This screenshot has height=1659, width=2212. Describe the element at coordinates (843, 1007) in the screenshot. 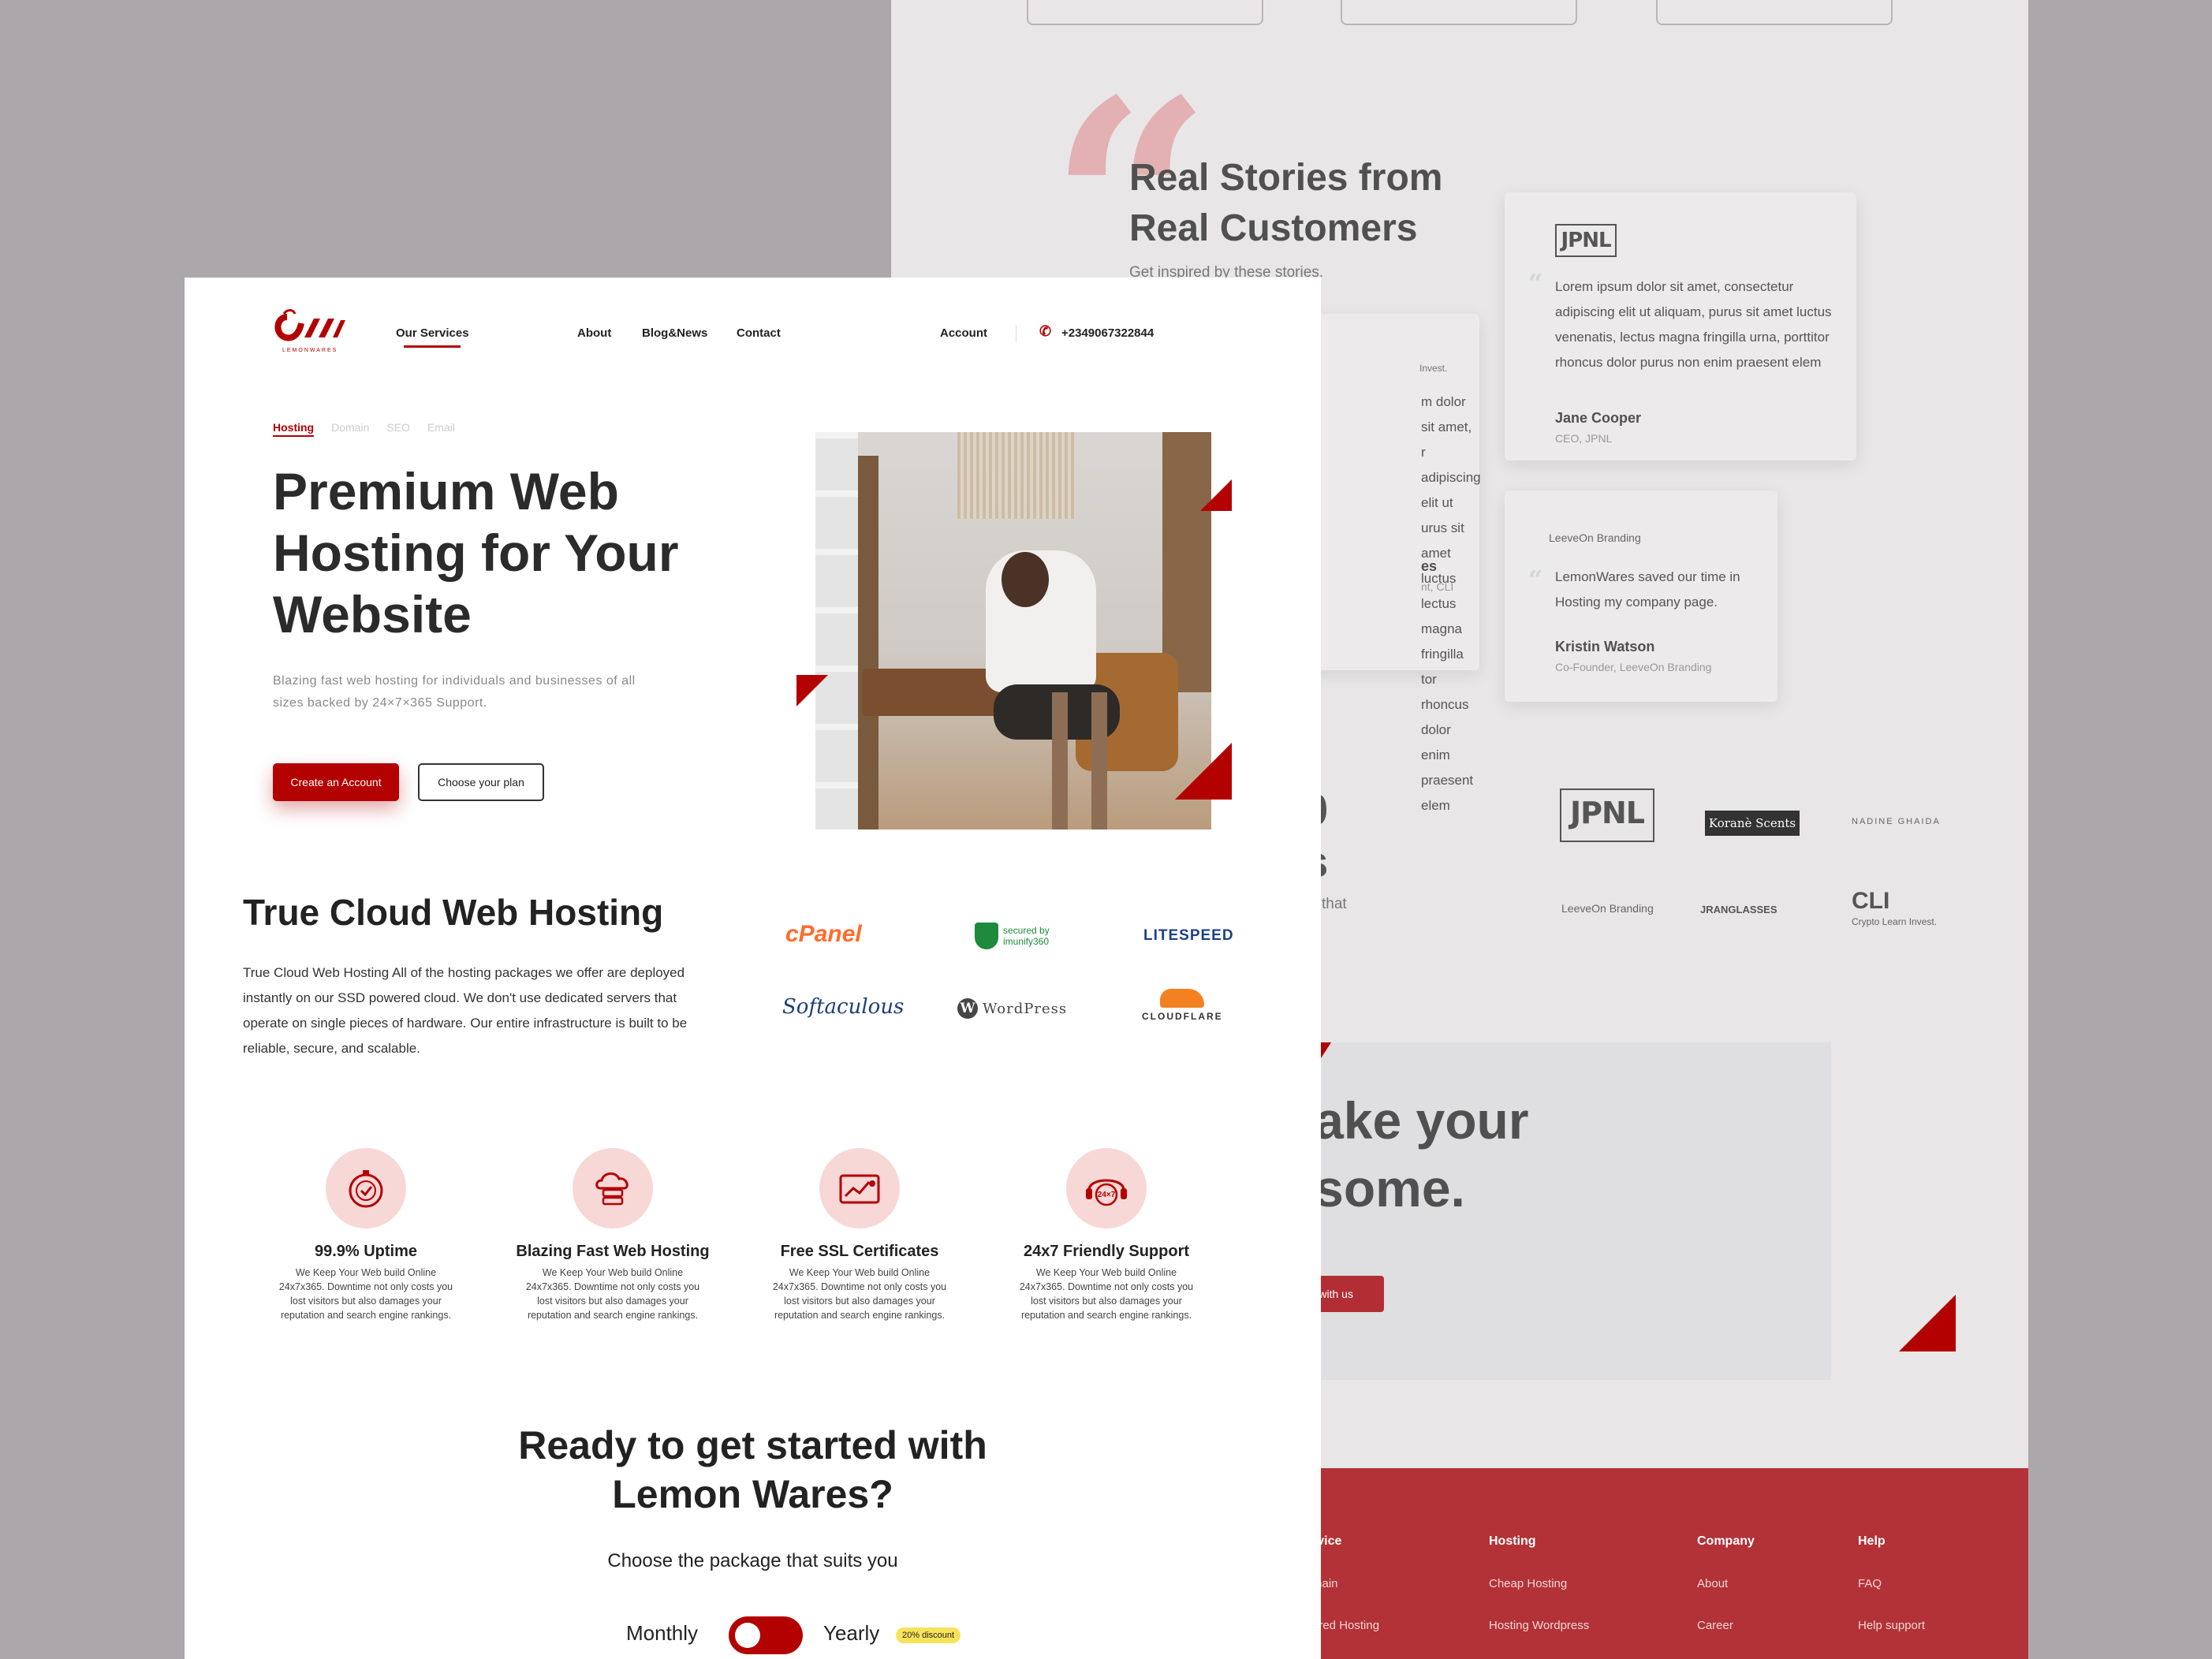

I see `partner-logo-softaculous: Softaculous` at that location.